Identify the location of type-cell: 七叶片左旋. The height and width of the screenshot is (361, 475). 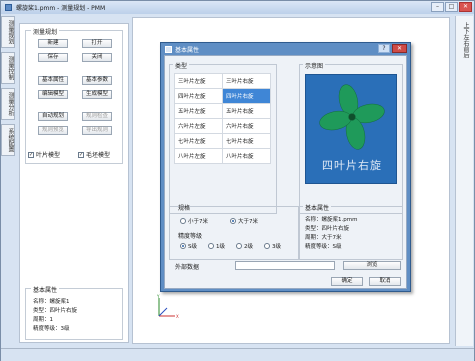
(198, 141).